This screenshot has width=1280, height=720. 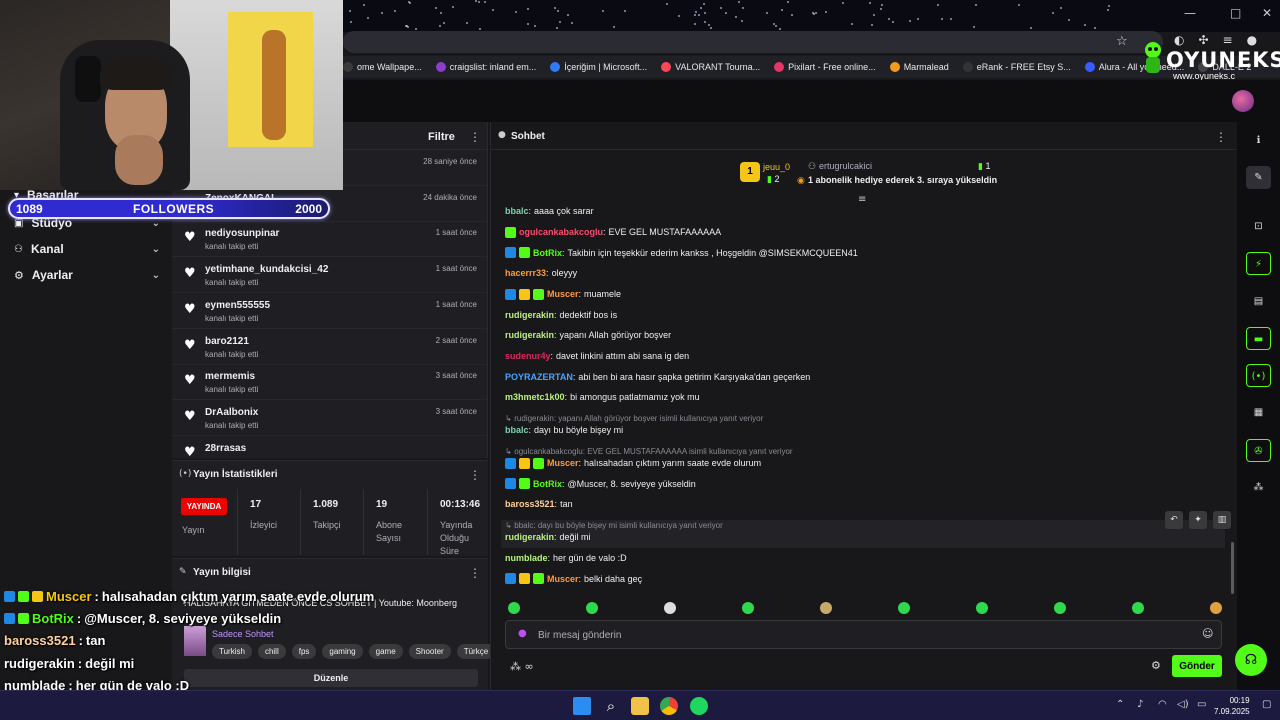 What do you see at coordinates (1258, 412) in the screenshot?
I see `printer-icon: ▦` at bounding box center [1258, 412].